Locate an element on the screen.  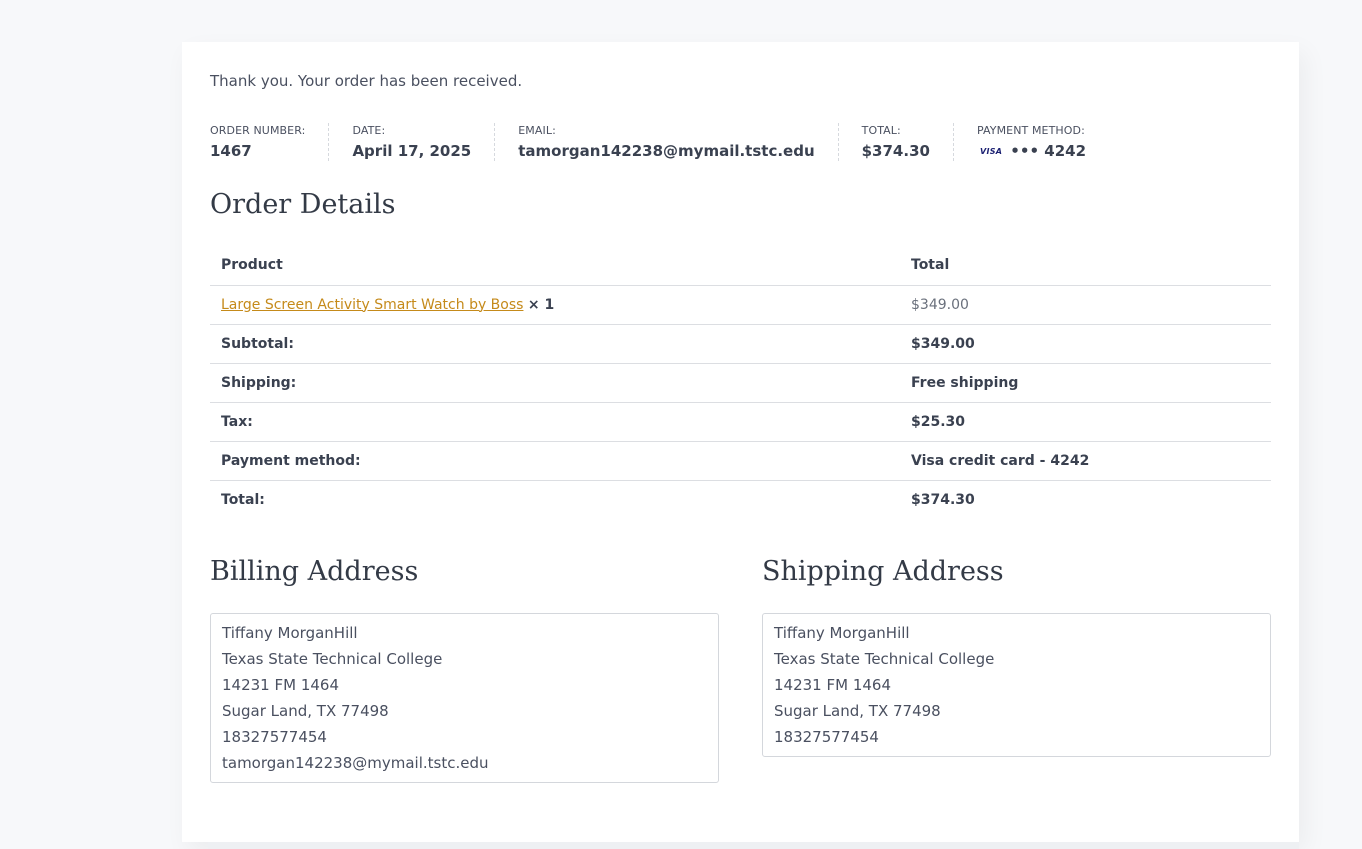
billing-line: Tiffany MorganHill is located at coordinates (290, 633).